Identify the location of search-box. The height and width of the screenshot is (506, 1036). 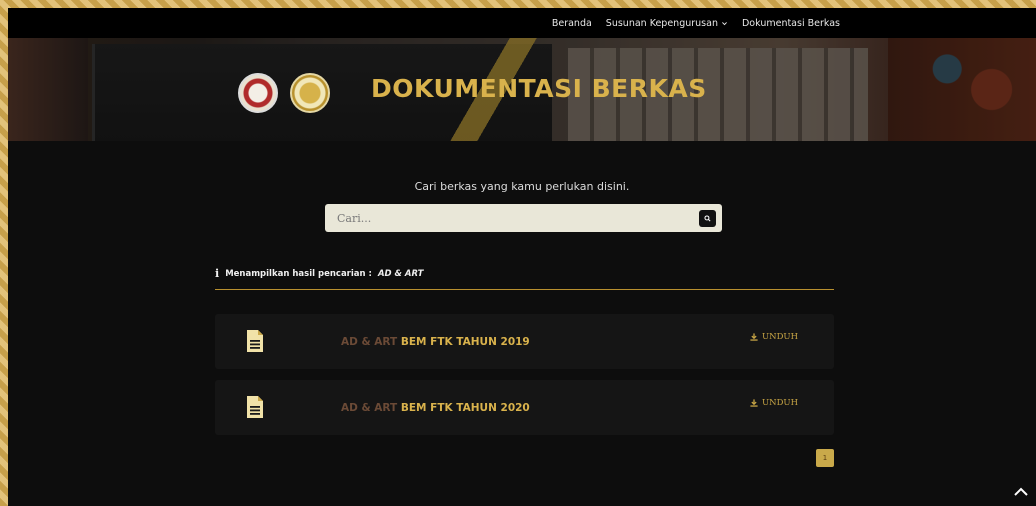
(523, 218).